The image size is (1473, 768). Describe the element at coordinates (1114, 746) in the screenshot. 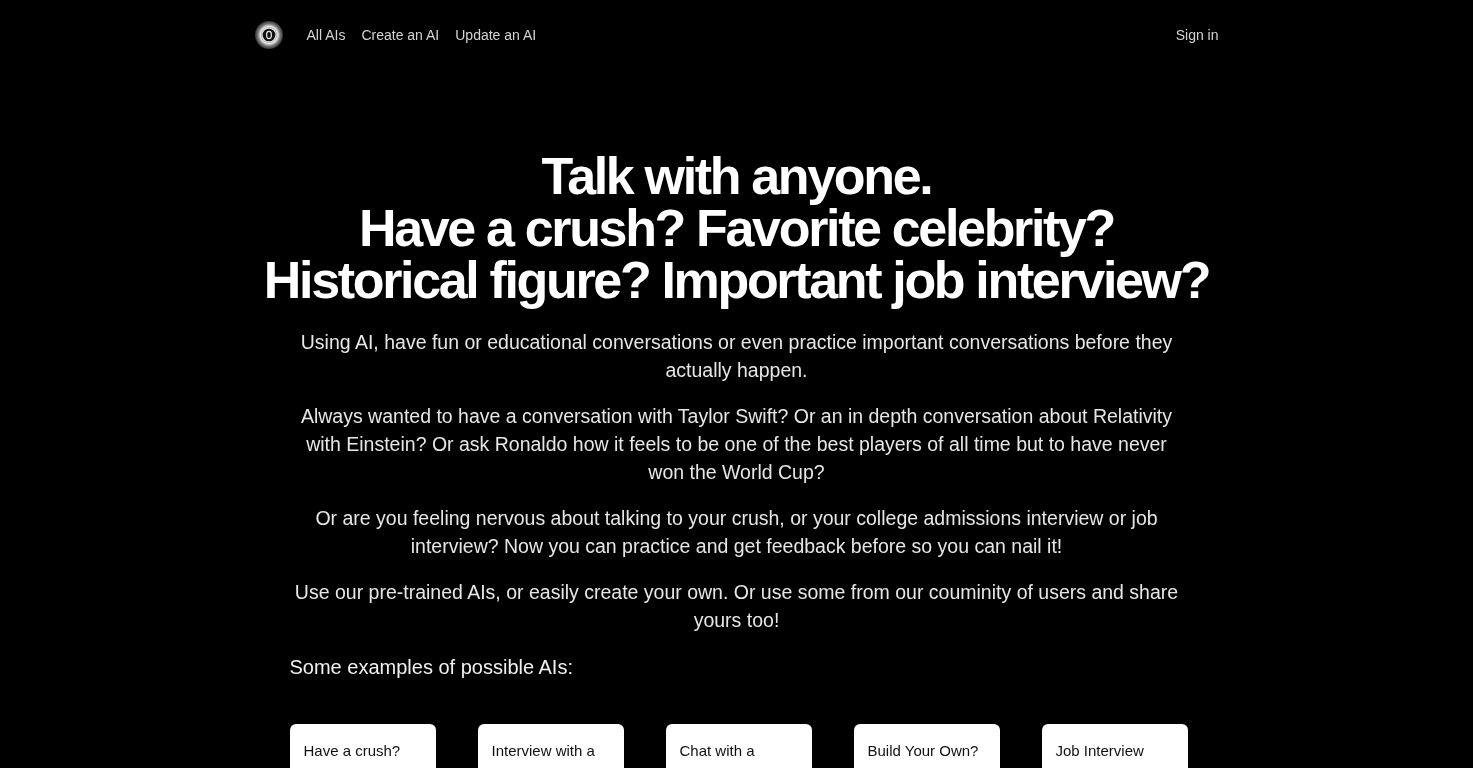

I see `example-card: Job Interview` at that location.